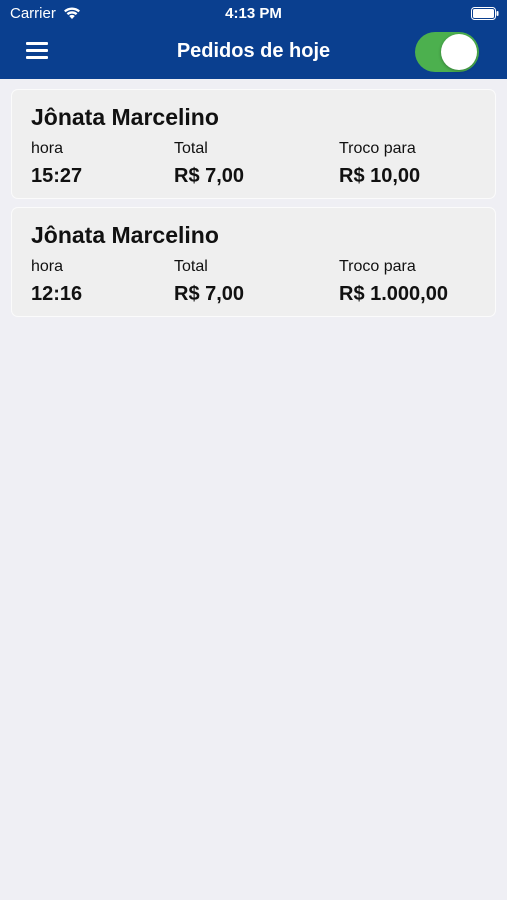 This screenshot has height=900, width=507. I want to click on change-value: R$ 10,00, so click(380, 176).